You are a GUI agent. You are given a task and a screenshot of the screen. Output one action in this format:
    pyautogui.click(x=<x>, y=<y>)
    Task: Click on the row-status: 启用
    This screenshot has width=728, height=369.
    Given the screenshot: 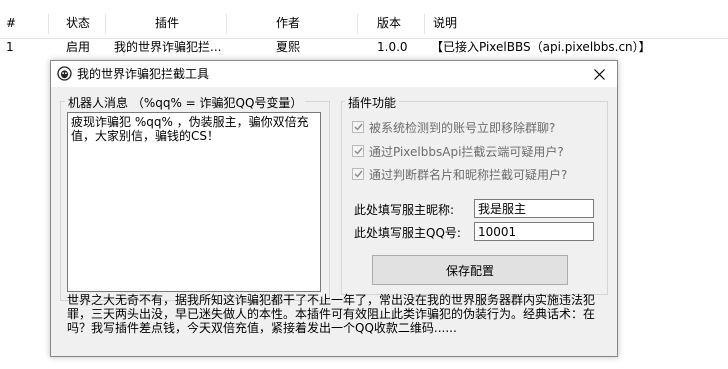 What is the action you would take?
    pyautogui.click(x=78, y=47)
    